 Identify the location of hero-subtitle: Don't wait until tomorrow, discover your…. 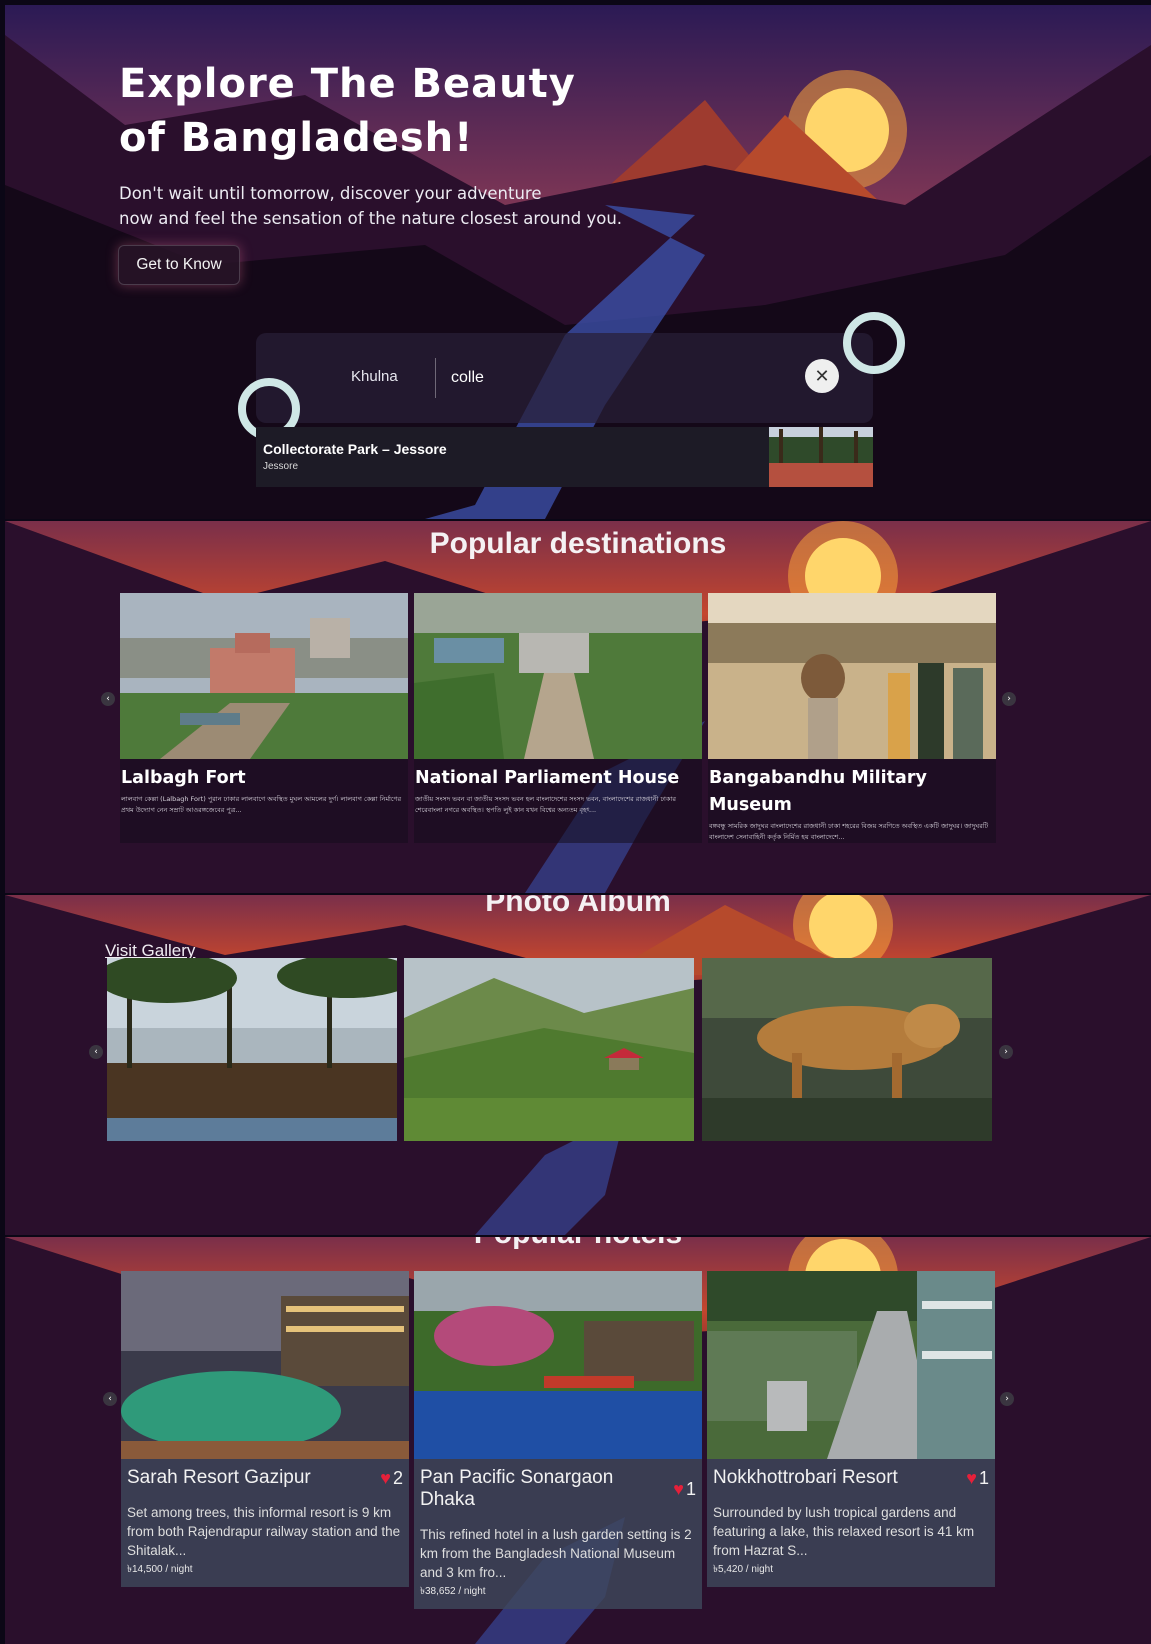
(370, 206).